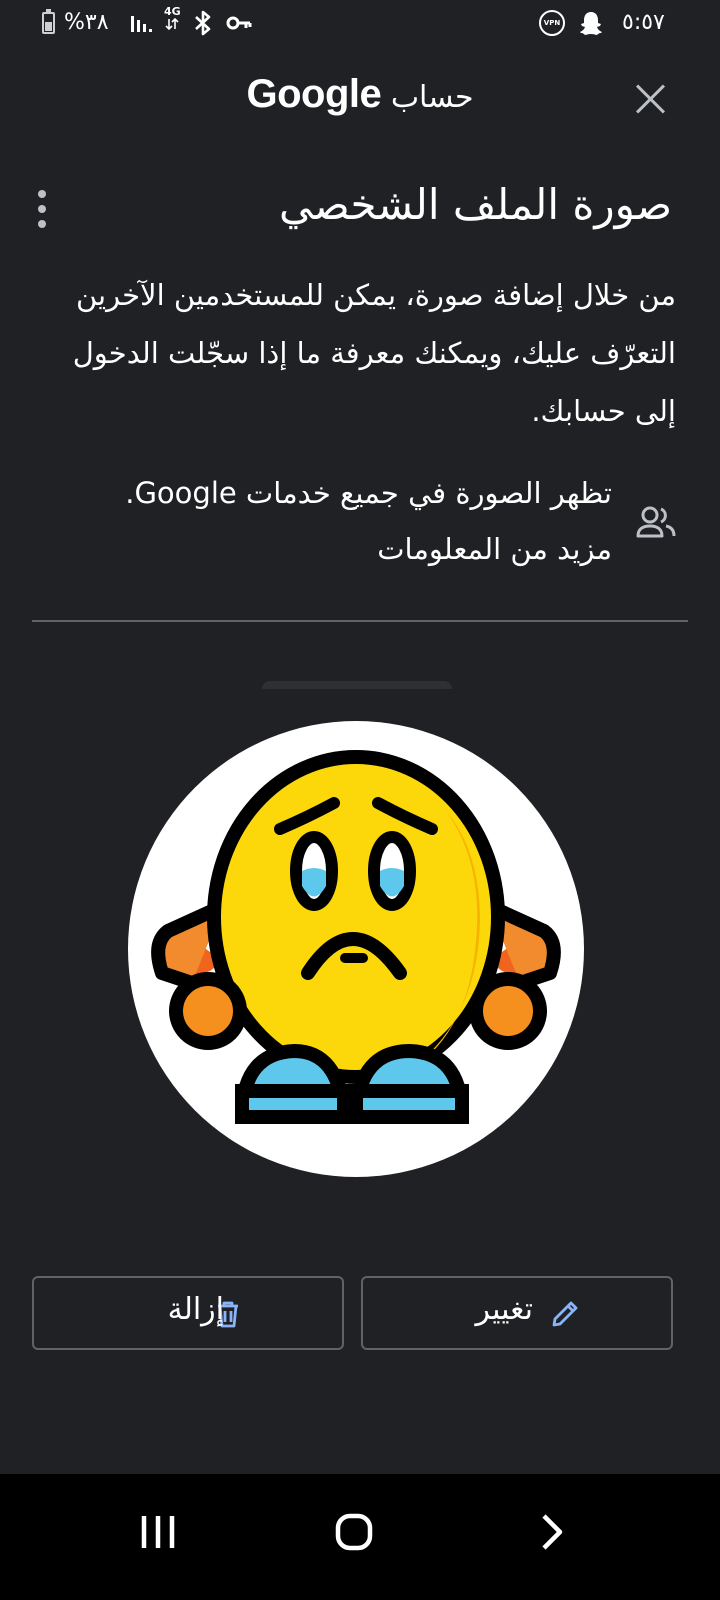 The image size is (720, 1600). What do you see at coordinates (552, 23) in the screenshot?
I see `vpn-icon: VPN` at bounding box center [552, 23].